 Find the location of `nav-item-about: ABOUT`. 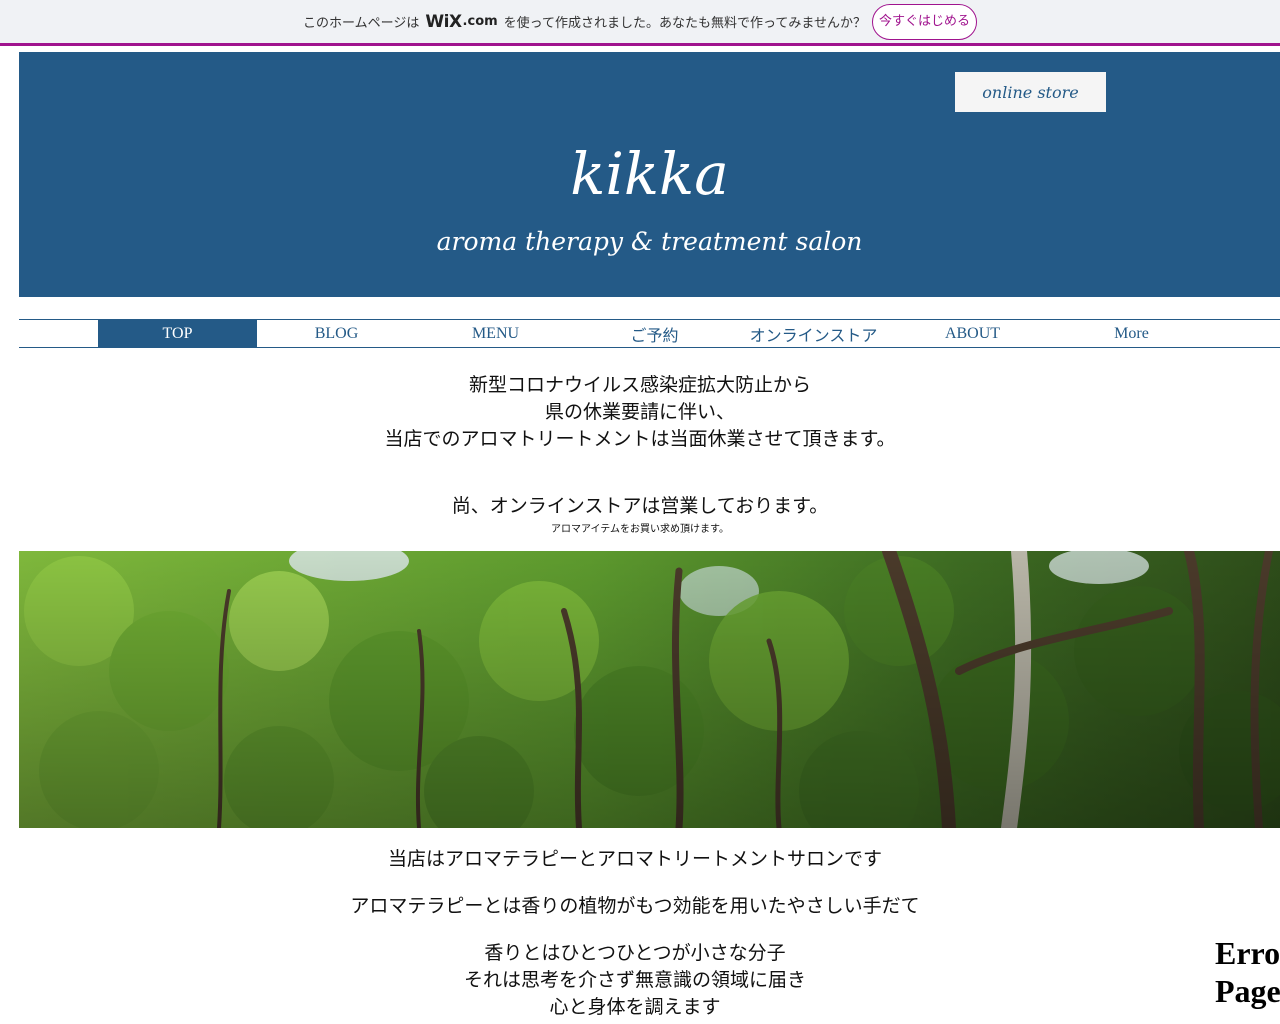

nav-item-about: ABOUT is located at coordinates (972, 333).